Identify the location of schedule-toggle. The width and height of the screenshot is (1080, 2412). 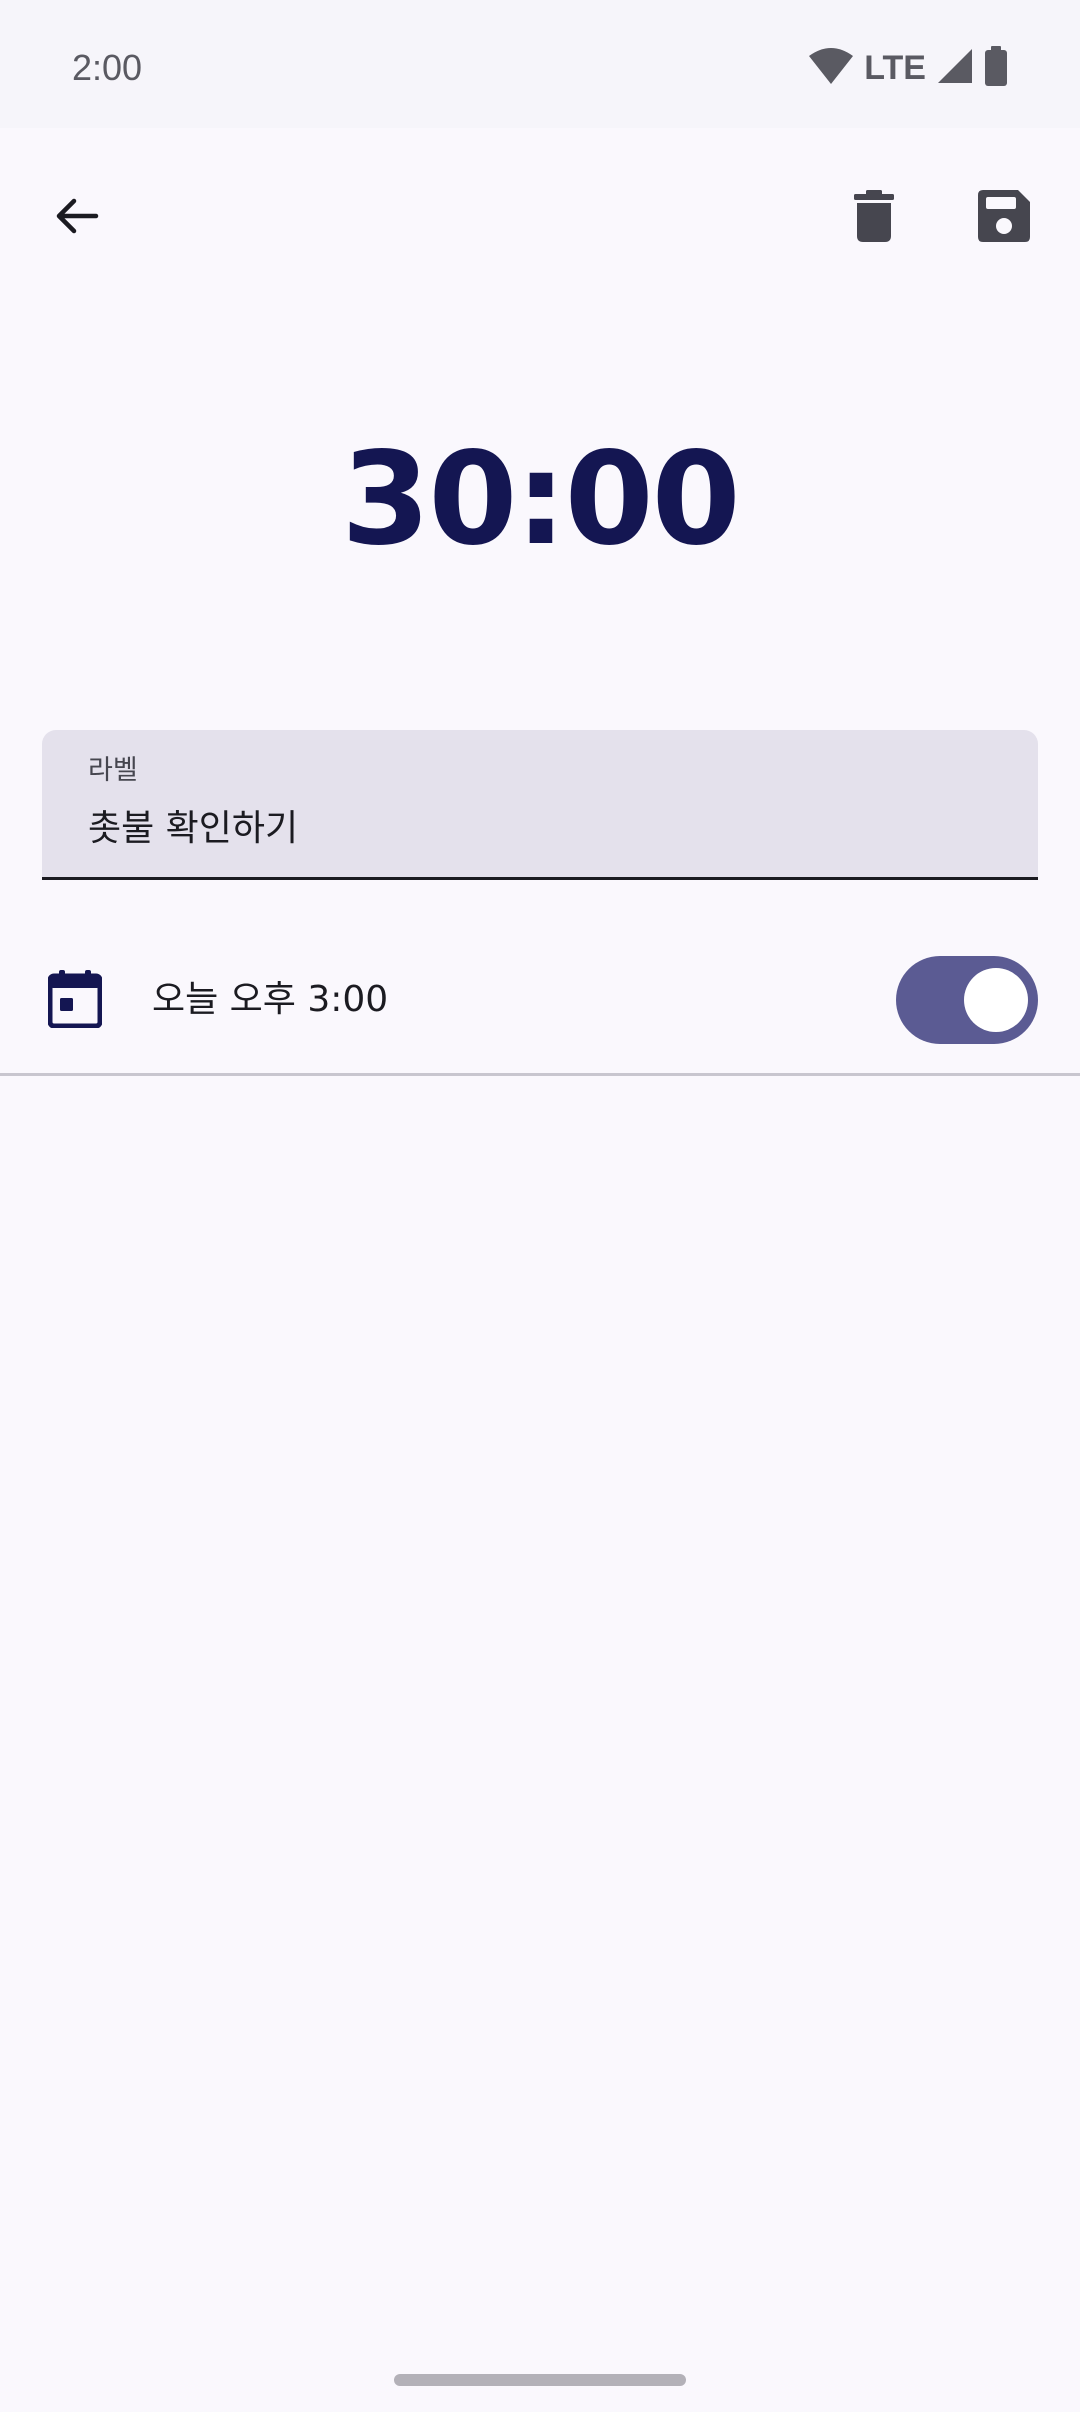
(967, 1000).